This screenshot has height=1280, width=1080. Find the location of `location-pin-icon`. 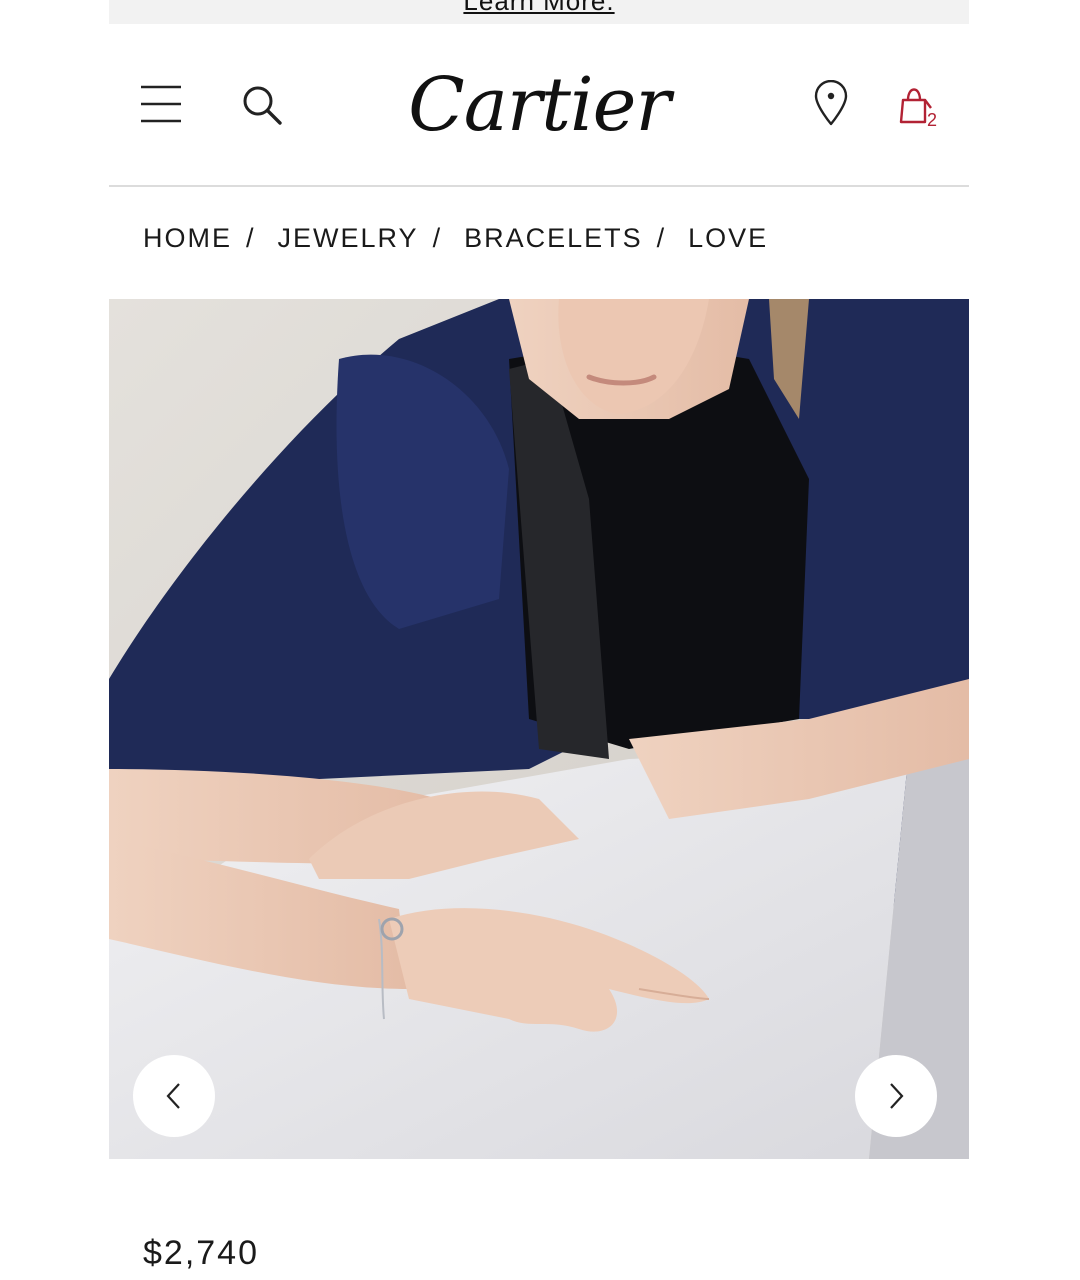

location-pin-icon is located at coordinates (831, 102).